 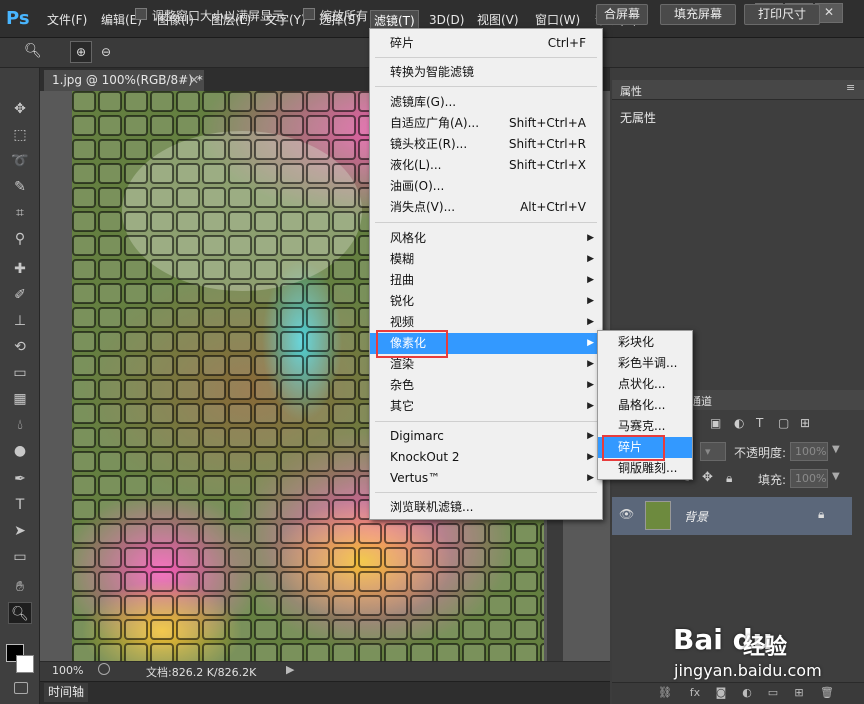 What do you see at coordinates (809, 478) in the screenshot?
I see `fill-input: 100%` at bounding box center [809, 478].